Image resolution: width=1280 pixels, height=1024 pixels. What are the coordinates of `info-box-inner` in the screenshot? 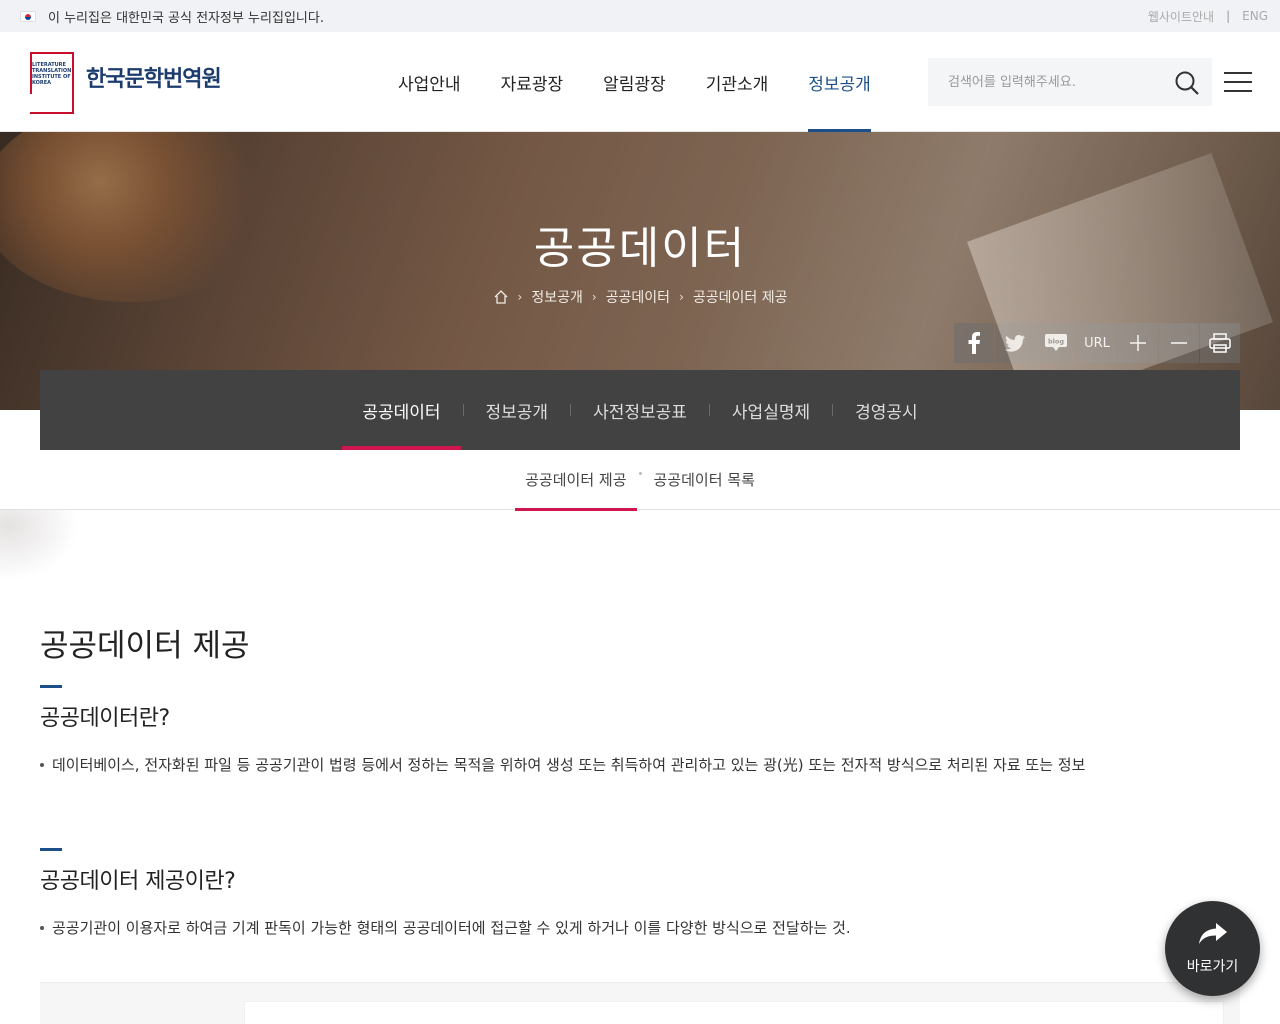 It's located at (734, 1012).